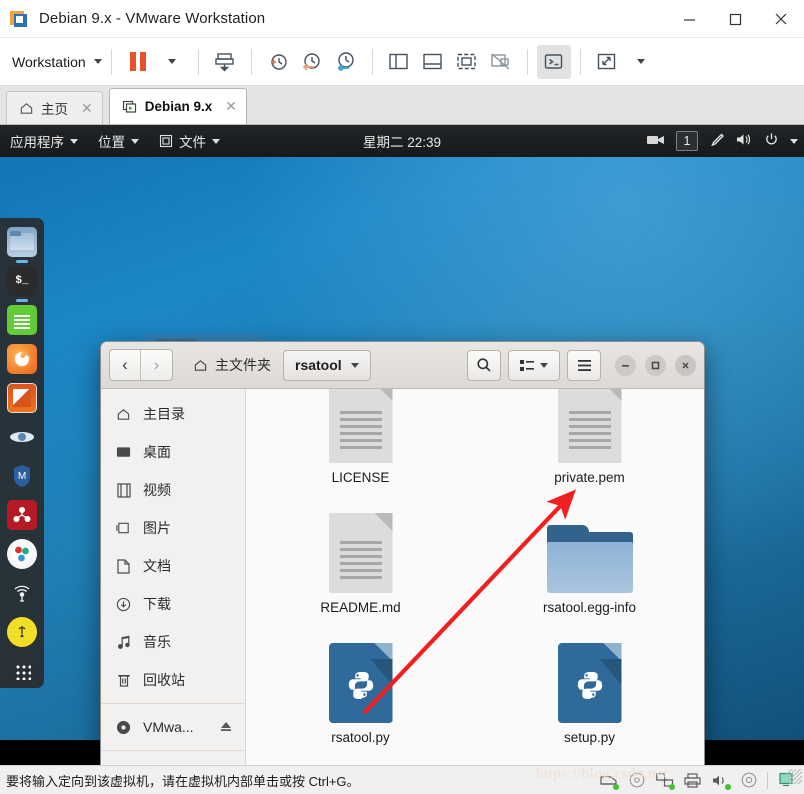  I want to click on panel-clock: 星期二 22:39, so click(402, 141).